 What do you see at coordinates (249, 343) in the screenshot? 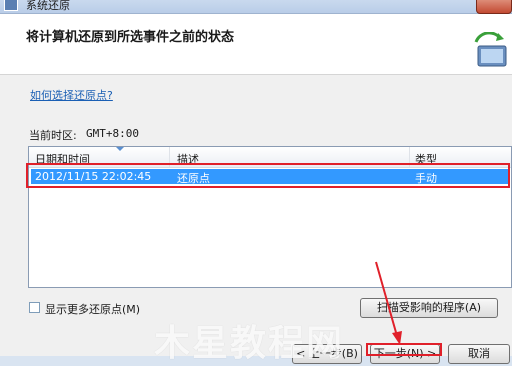
I see `watermark: 木星教程网` at bounding box center [249, 343].